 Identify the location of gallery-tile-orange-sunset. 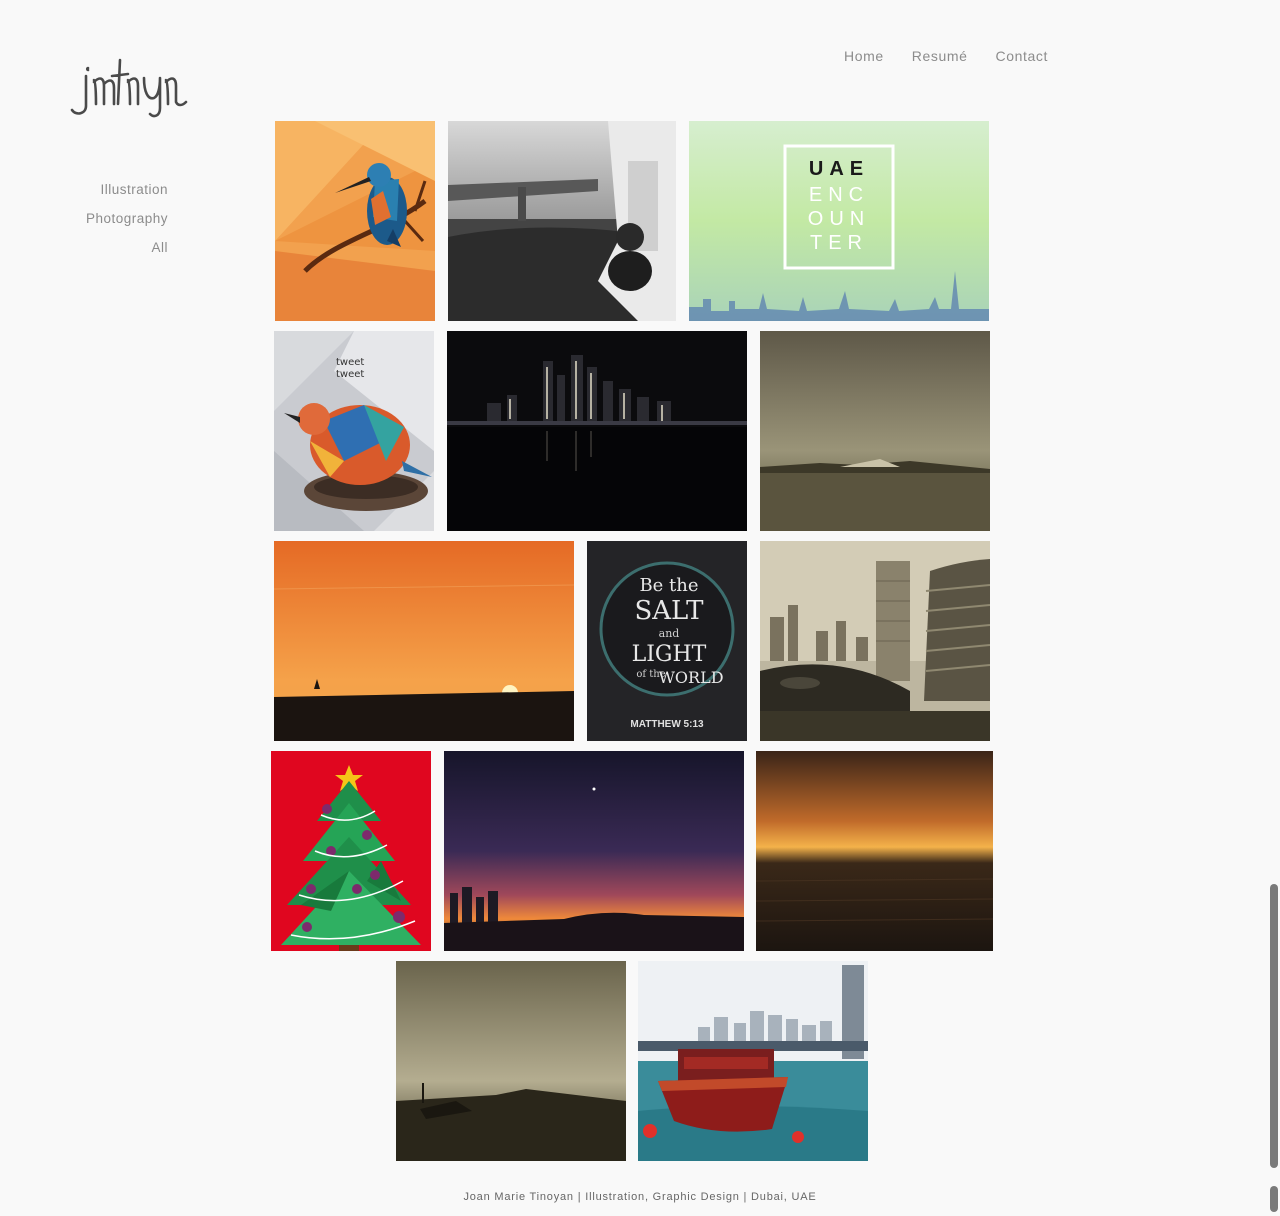
(424, 641).